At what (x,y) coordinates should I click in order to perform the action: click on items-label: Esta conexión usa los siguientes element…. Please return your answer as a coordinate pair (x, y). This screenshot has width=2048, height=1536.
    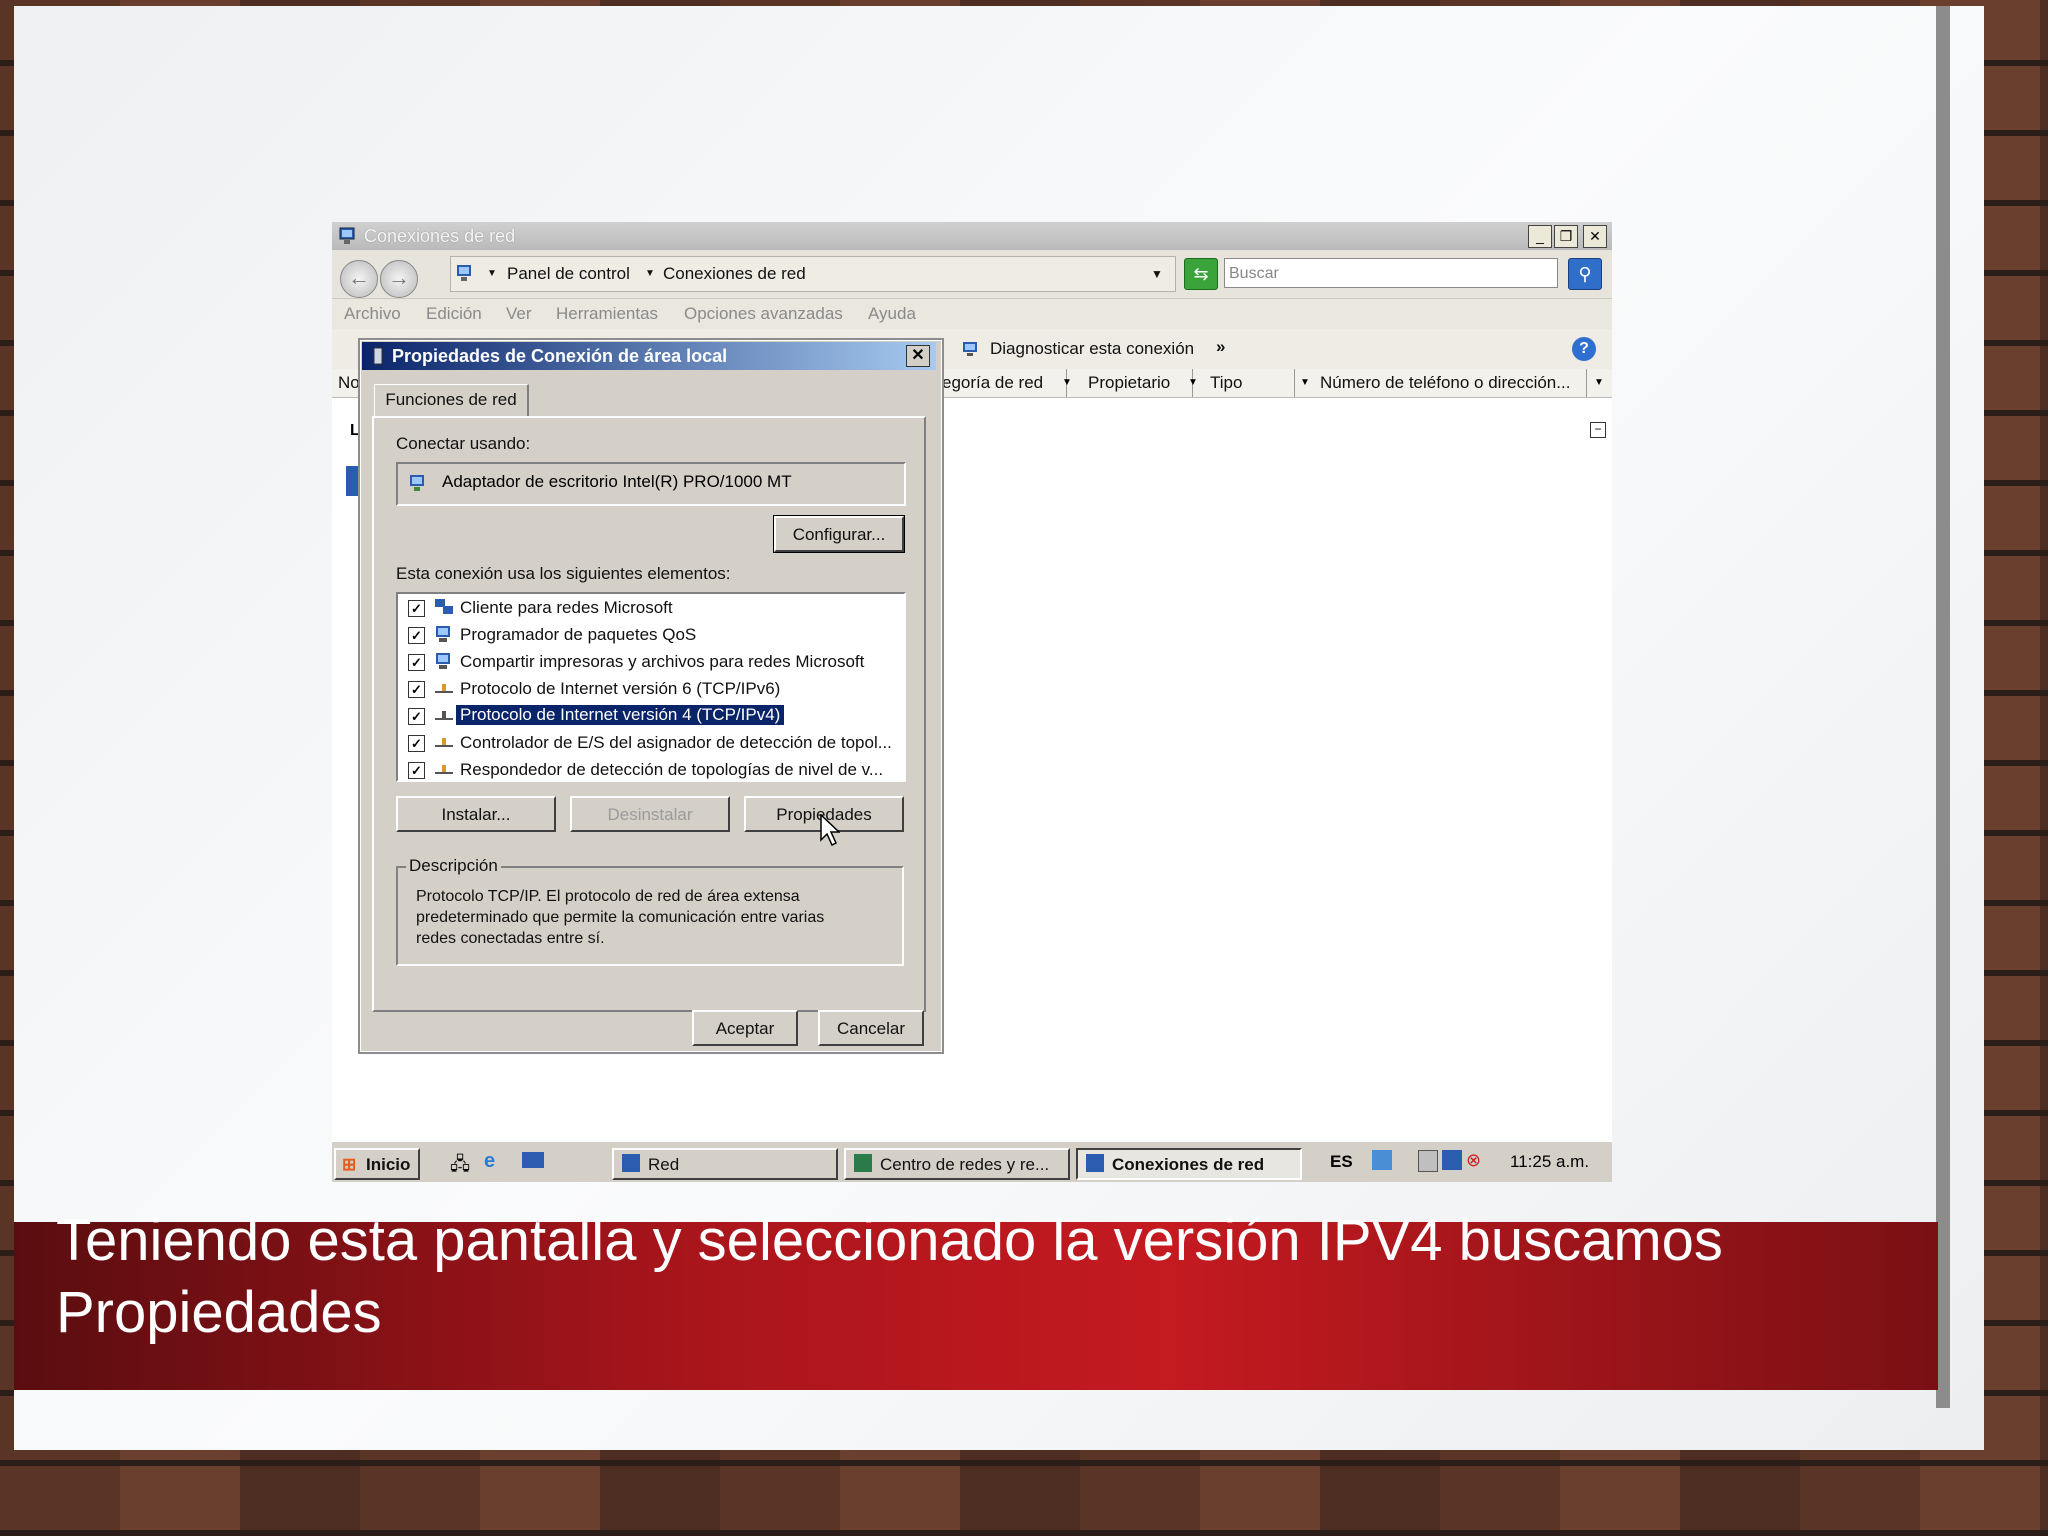
    Looking at the image, I should click on (563, 573).